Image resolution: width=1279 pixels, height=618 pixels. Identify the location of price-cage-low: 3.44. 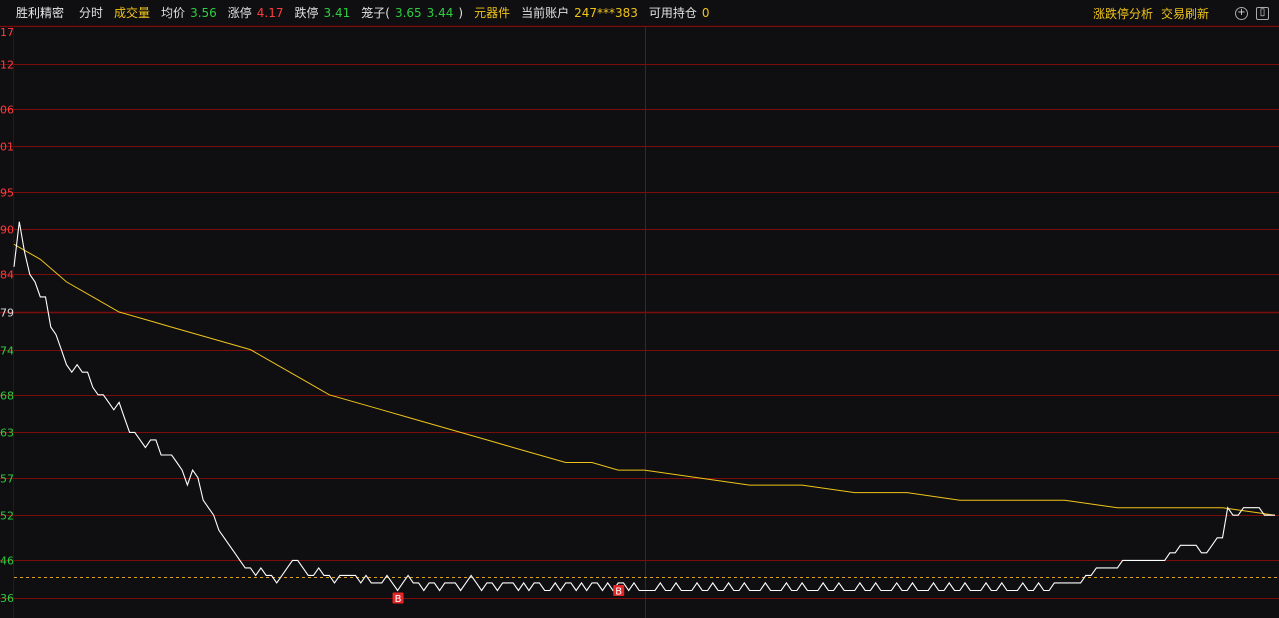
(440, 12).